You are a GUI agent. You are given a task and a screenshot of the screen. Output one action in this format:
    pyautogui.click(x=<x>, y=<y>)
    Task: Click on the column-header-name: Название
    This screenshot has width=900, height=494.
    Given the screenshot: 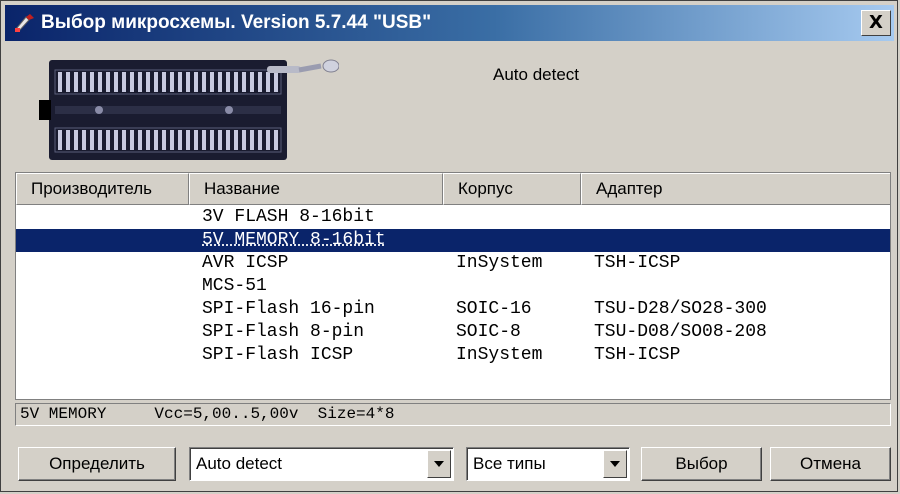 What is the action you would take?
    pyautogui.click(x=316, y=189)
    